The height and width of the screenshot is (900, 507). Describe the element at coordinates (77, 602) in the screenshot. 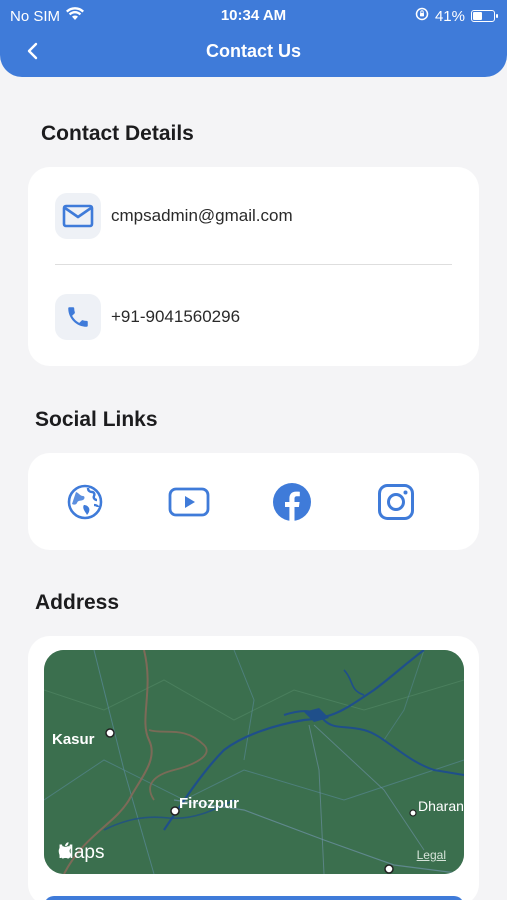

I see `address-heading: Address` at that location.